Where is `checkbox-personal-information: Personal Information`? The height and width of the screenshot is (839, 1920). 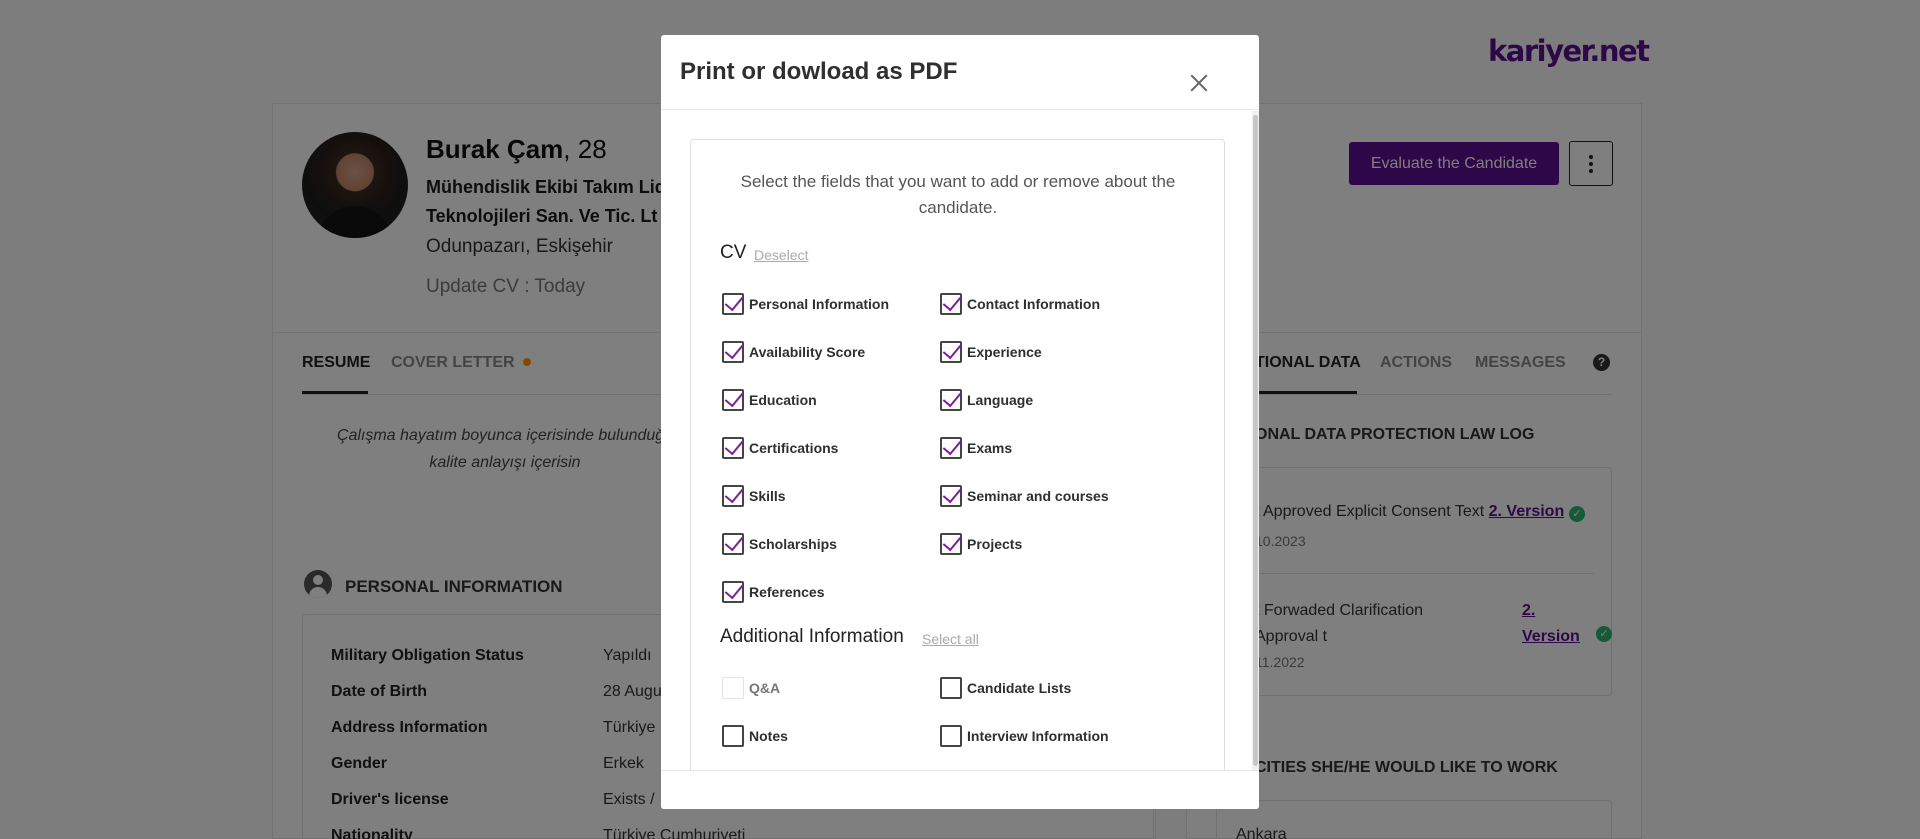
checkbox-personal-information: Personal Information is located at coordinates (805, 304).